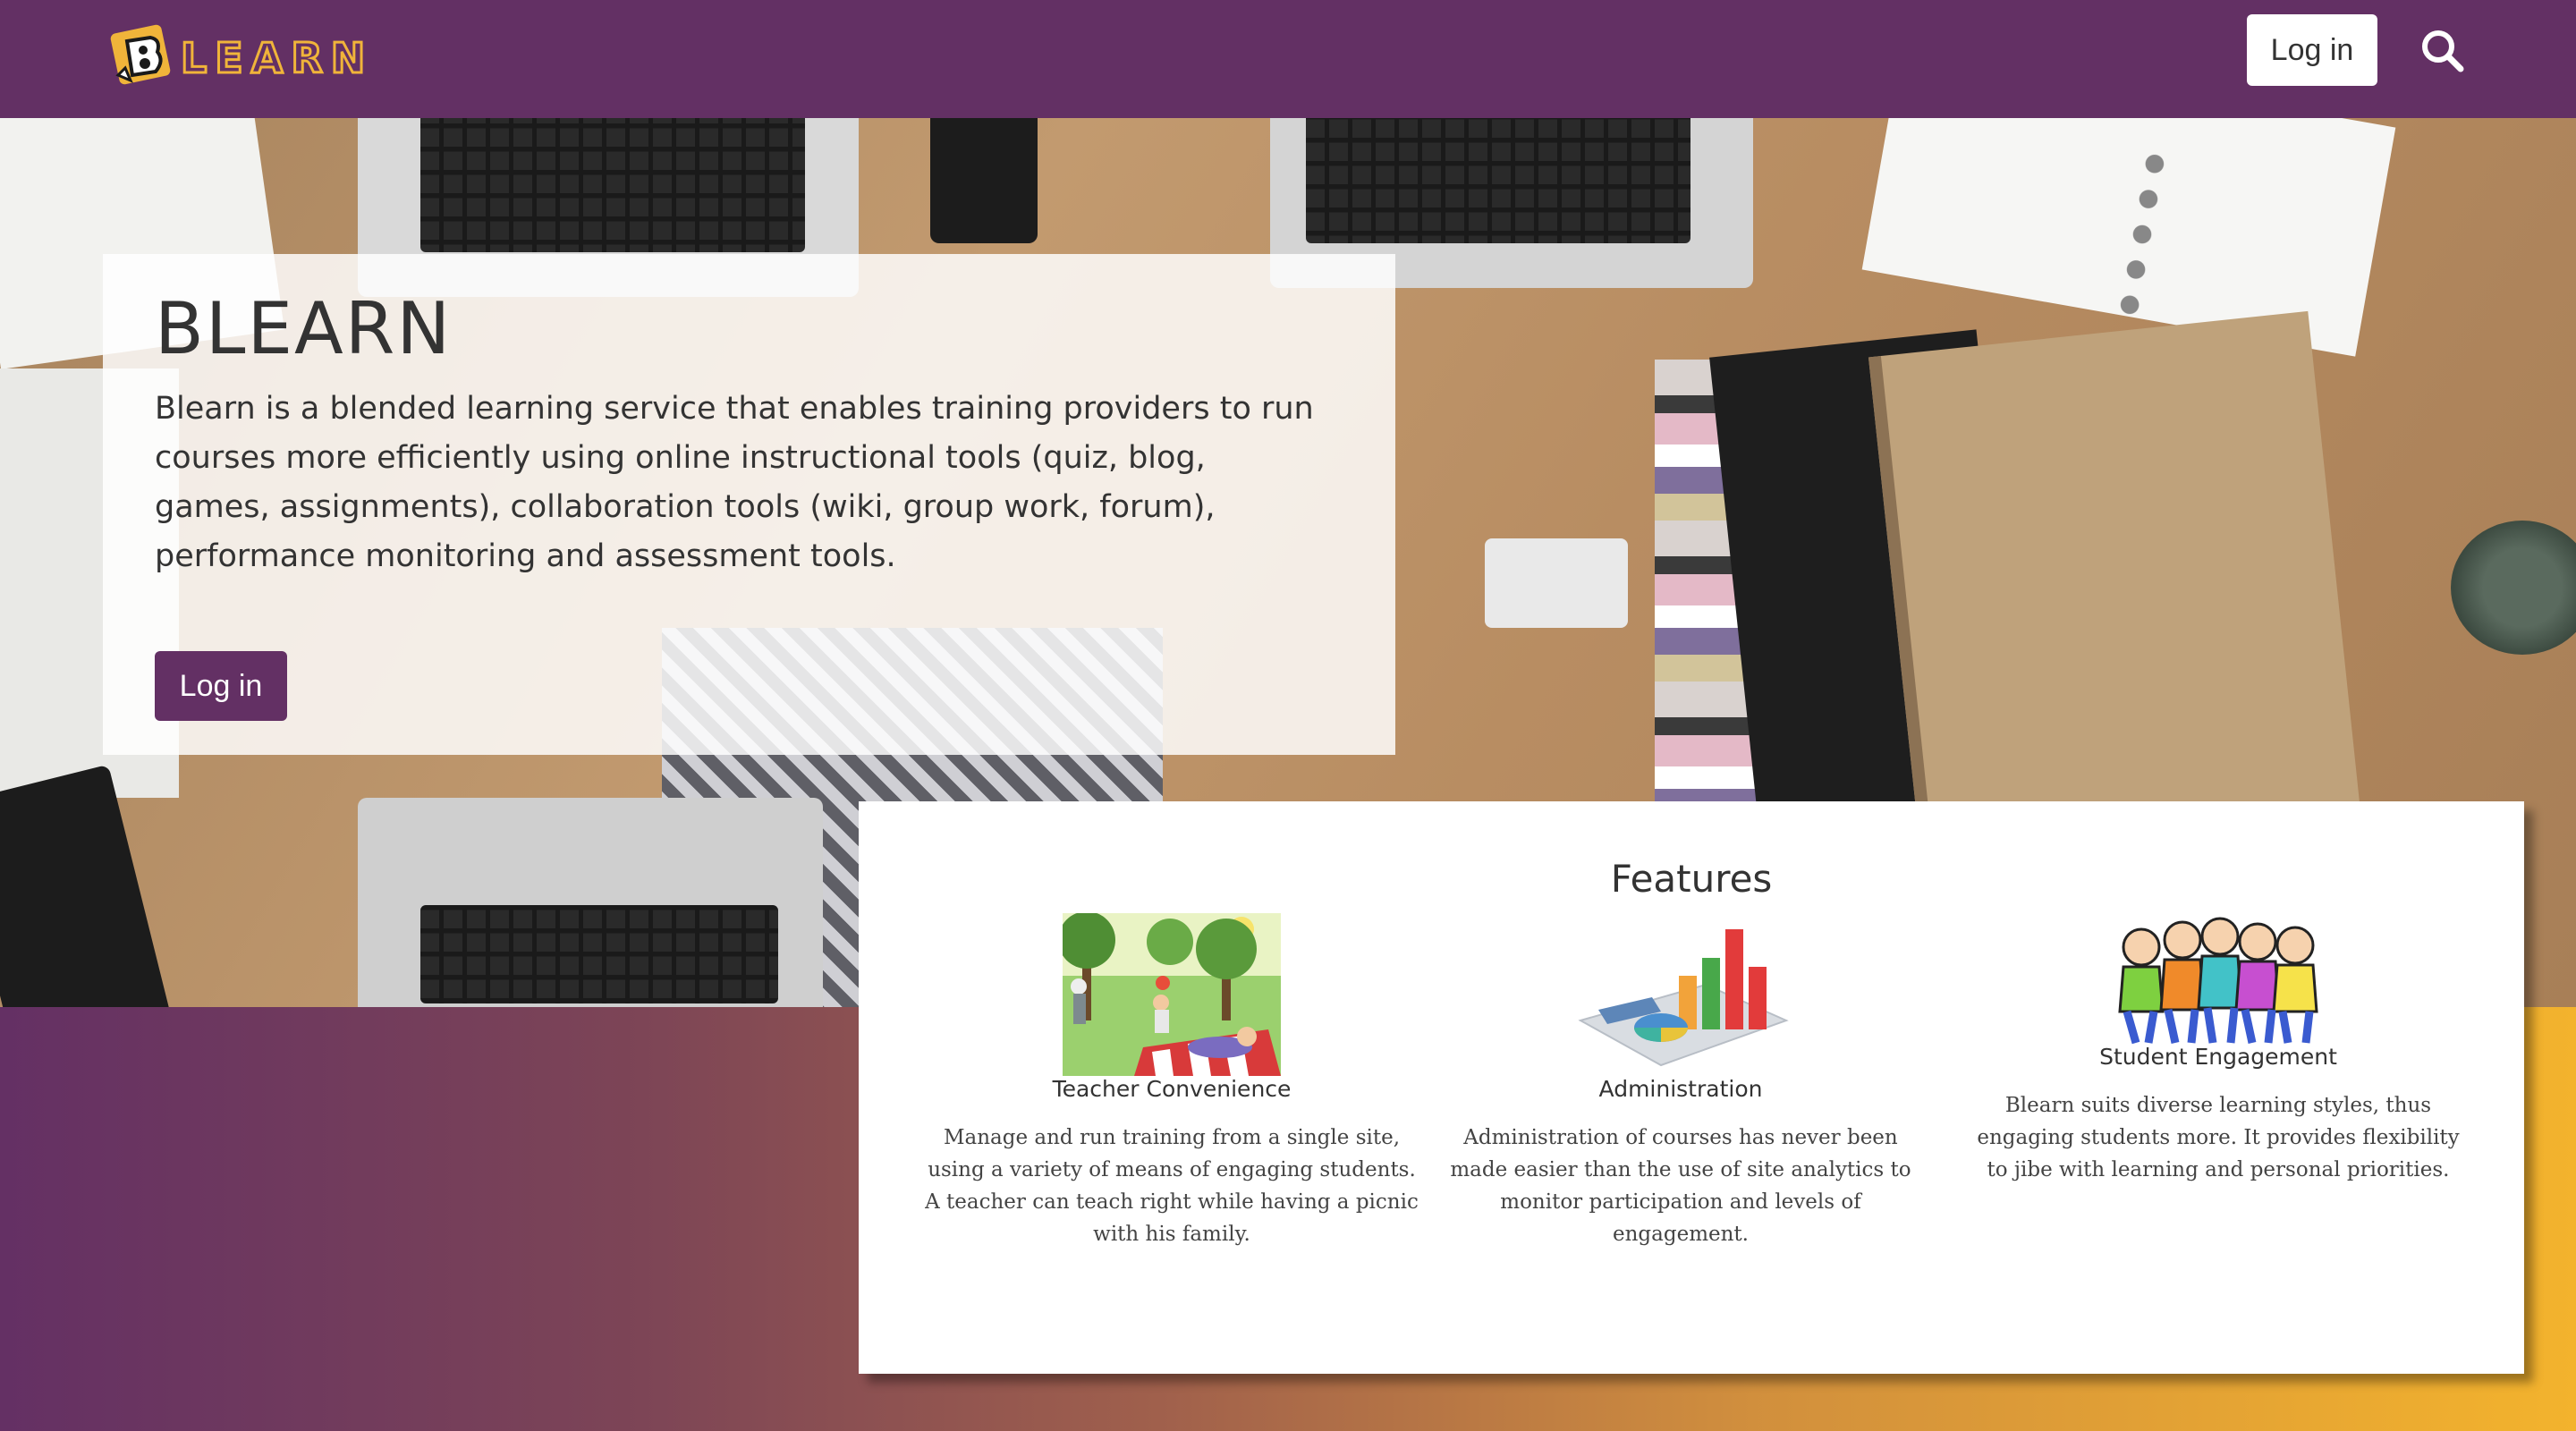 The height and width of the screenshot is (1431, 2576). Describe the element at coordinates (276, 59) in the screenshot. I see `logo-text: LEARN` at that location.